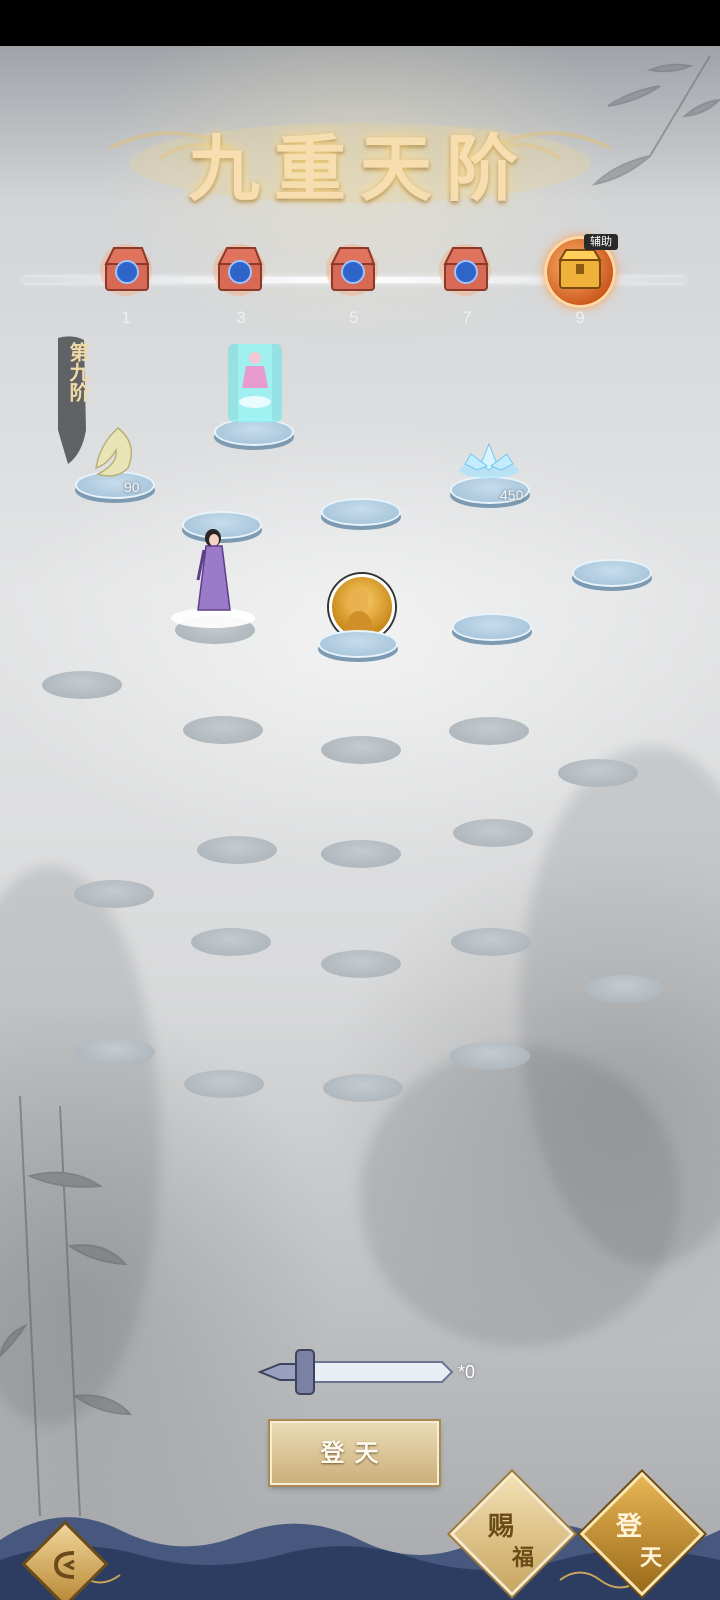 The height and width of the screenshot is (1600, 720). Describe the element at coordinates (512, 495) in the screenshot. I see `reward-amount: 450` at that location.